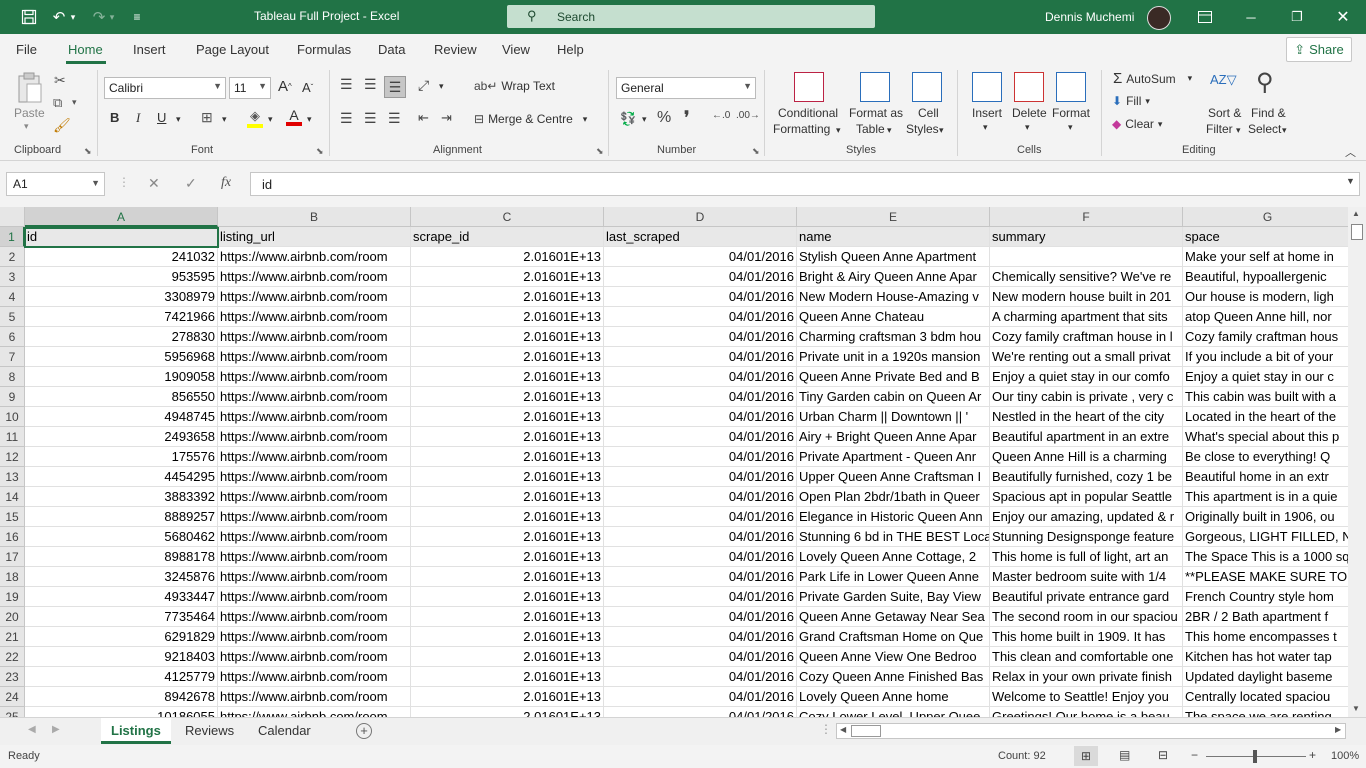  Describe the element at coordinates (1089, 17) in the screenshot. I see `user-name: Dennis Muchemi` at that location.